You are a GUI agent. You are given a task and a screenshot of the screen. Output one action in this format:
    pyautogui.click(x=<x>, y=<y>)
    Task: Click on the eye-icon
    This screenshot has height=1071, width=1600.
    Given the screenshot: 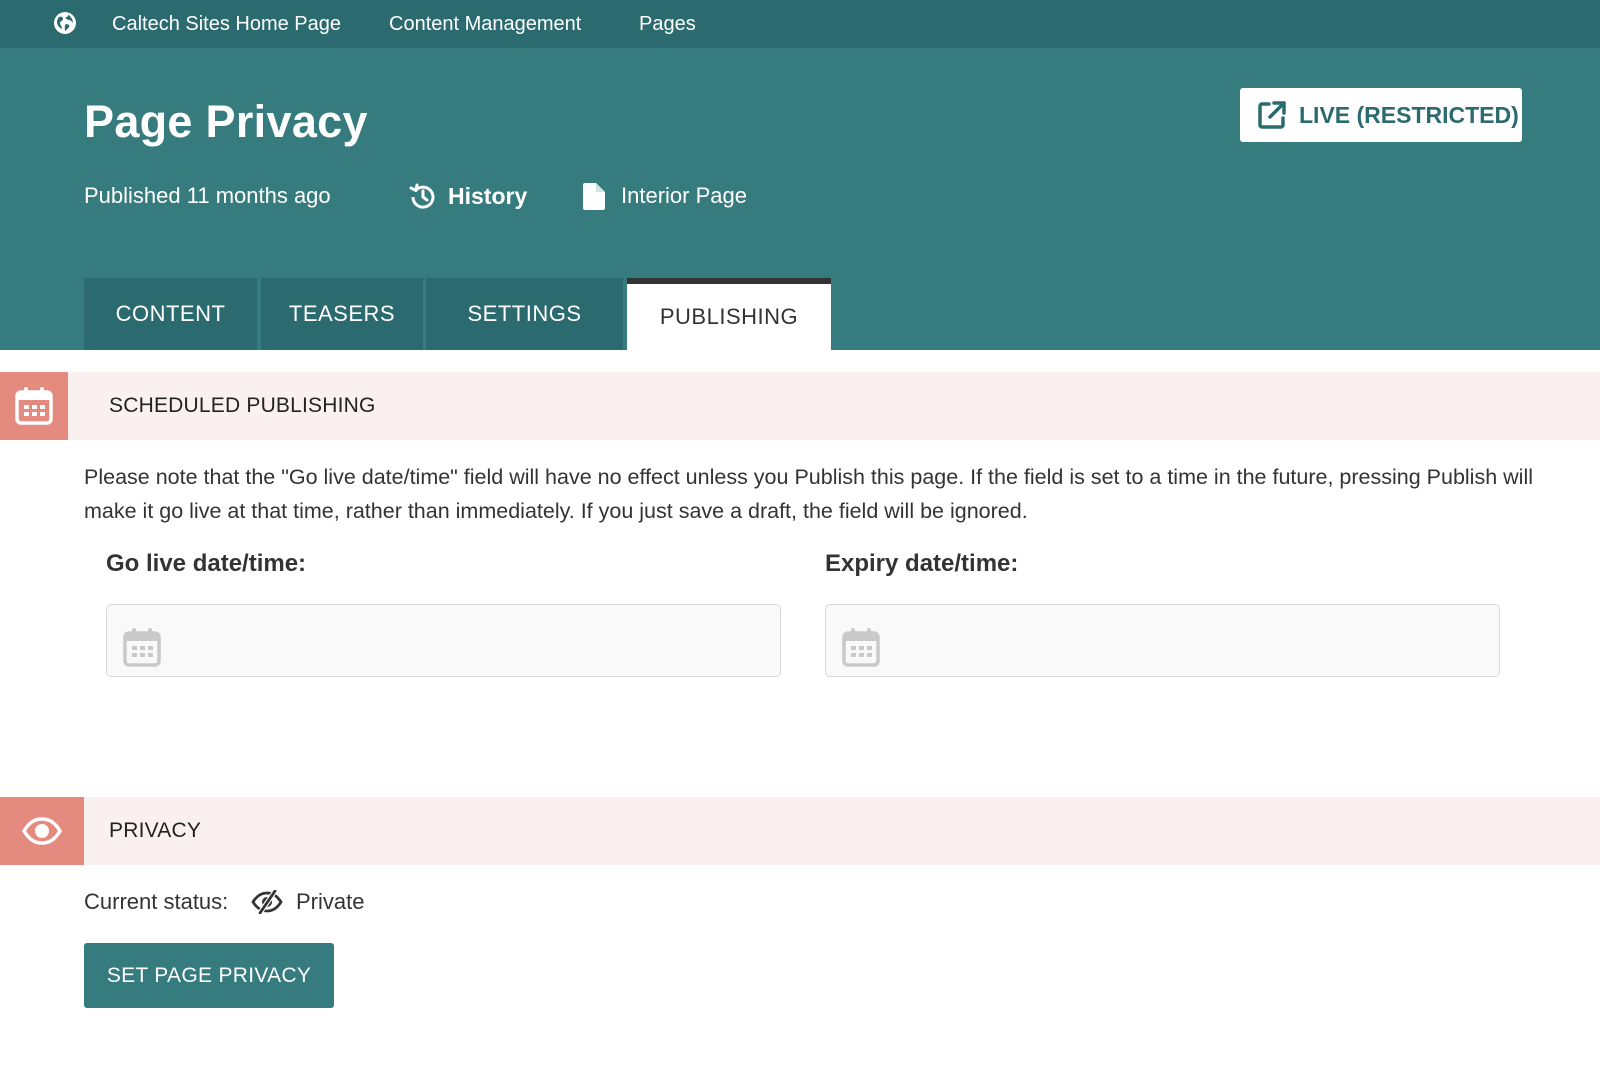 What is the action you would take?
    pyautogui.click(x=42, y=831)
    